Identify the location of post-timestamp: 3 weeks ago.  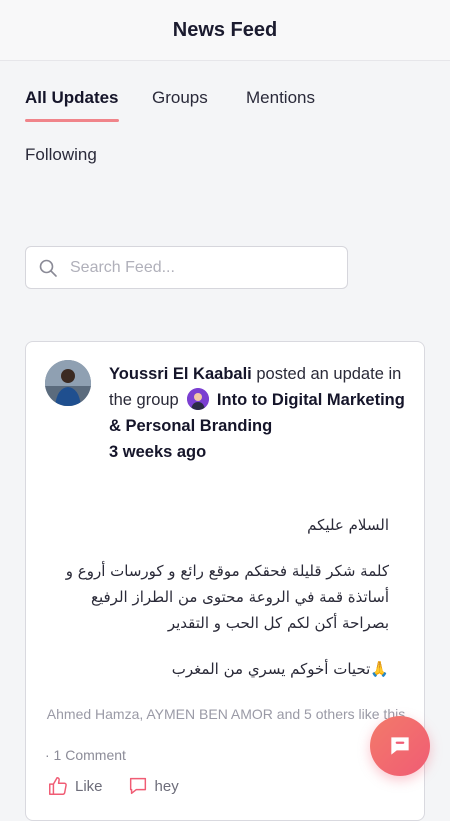
(259, 452).